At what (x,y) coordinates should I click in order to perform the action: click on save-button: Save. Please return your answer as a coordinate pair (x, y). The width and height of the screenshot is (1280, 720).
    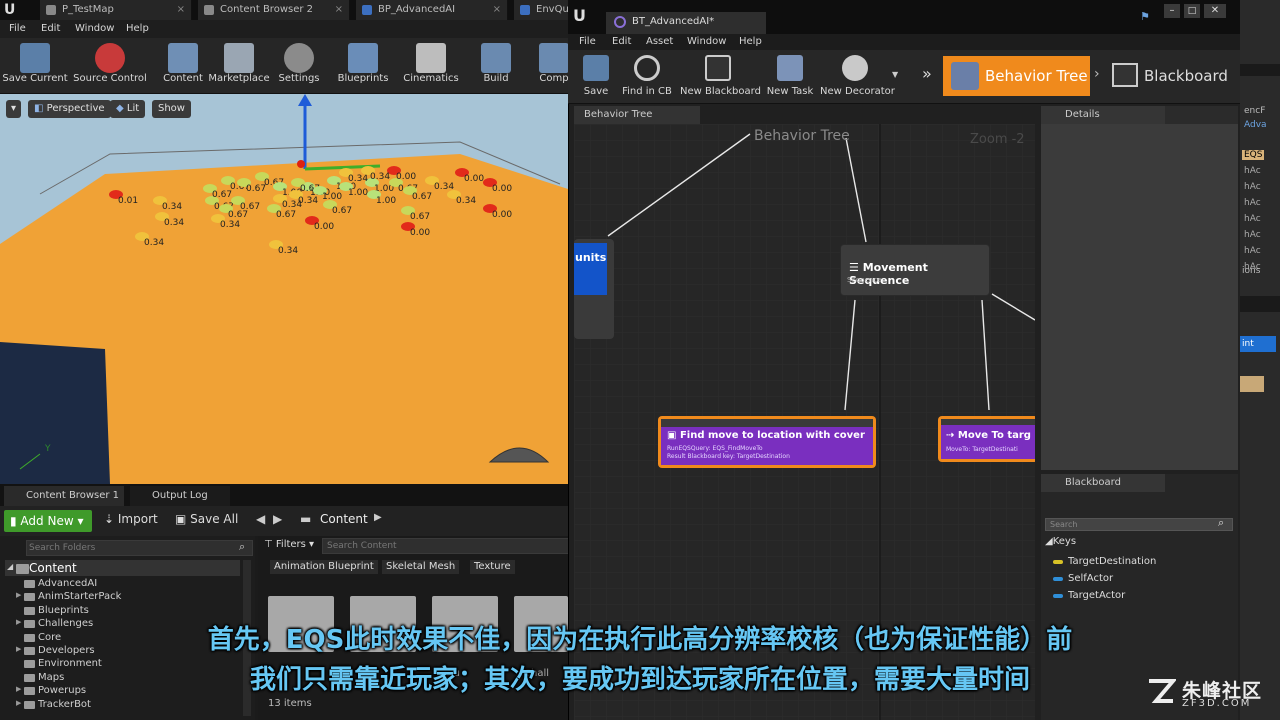
    Looking at the image, I should click on (596, 75).